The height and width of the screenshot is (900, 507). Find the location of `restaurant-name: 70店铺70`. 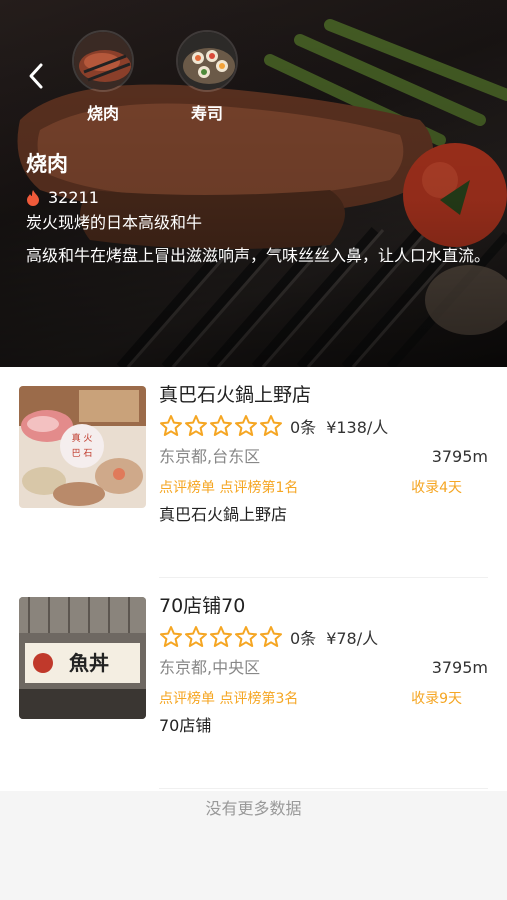

restaurant-name: 70店铺70 is located at coordinates (202, 606).